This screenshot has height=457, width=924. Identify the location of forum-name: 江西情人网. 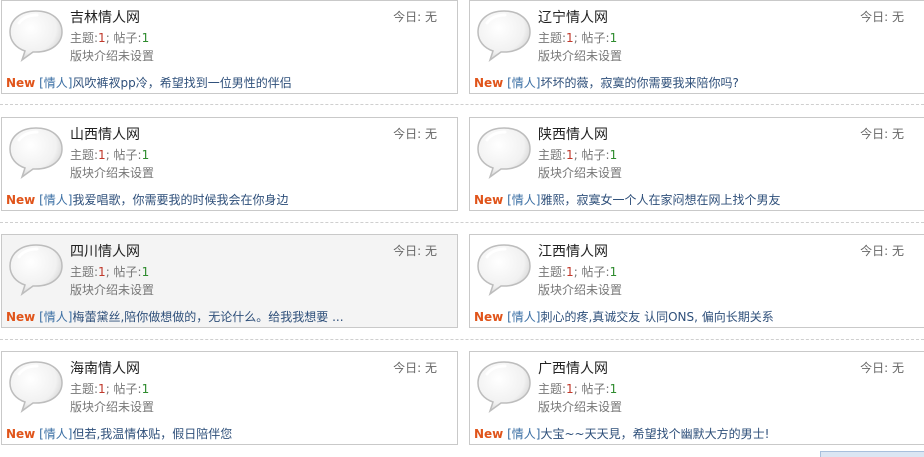
(573, 251).